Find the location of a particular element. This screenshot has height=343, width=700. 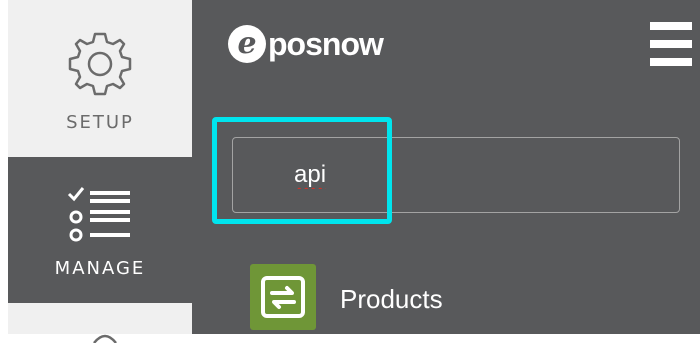

hamburger-menu-icon is located at coordinates (671, 44).